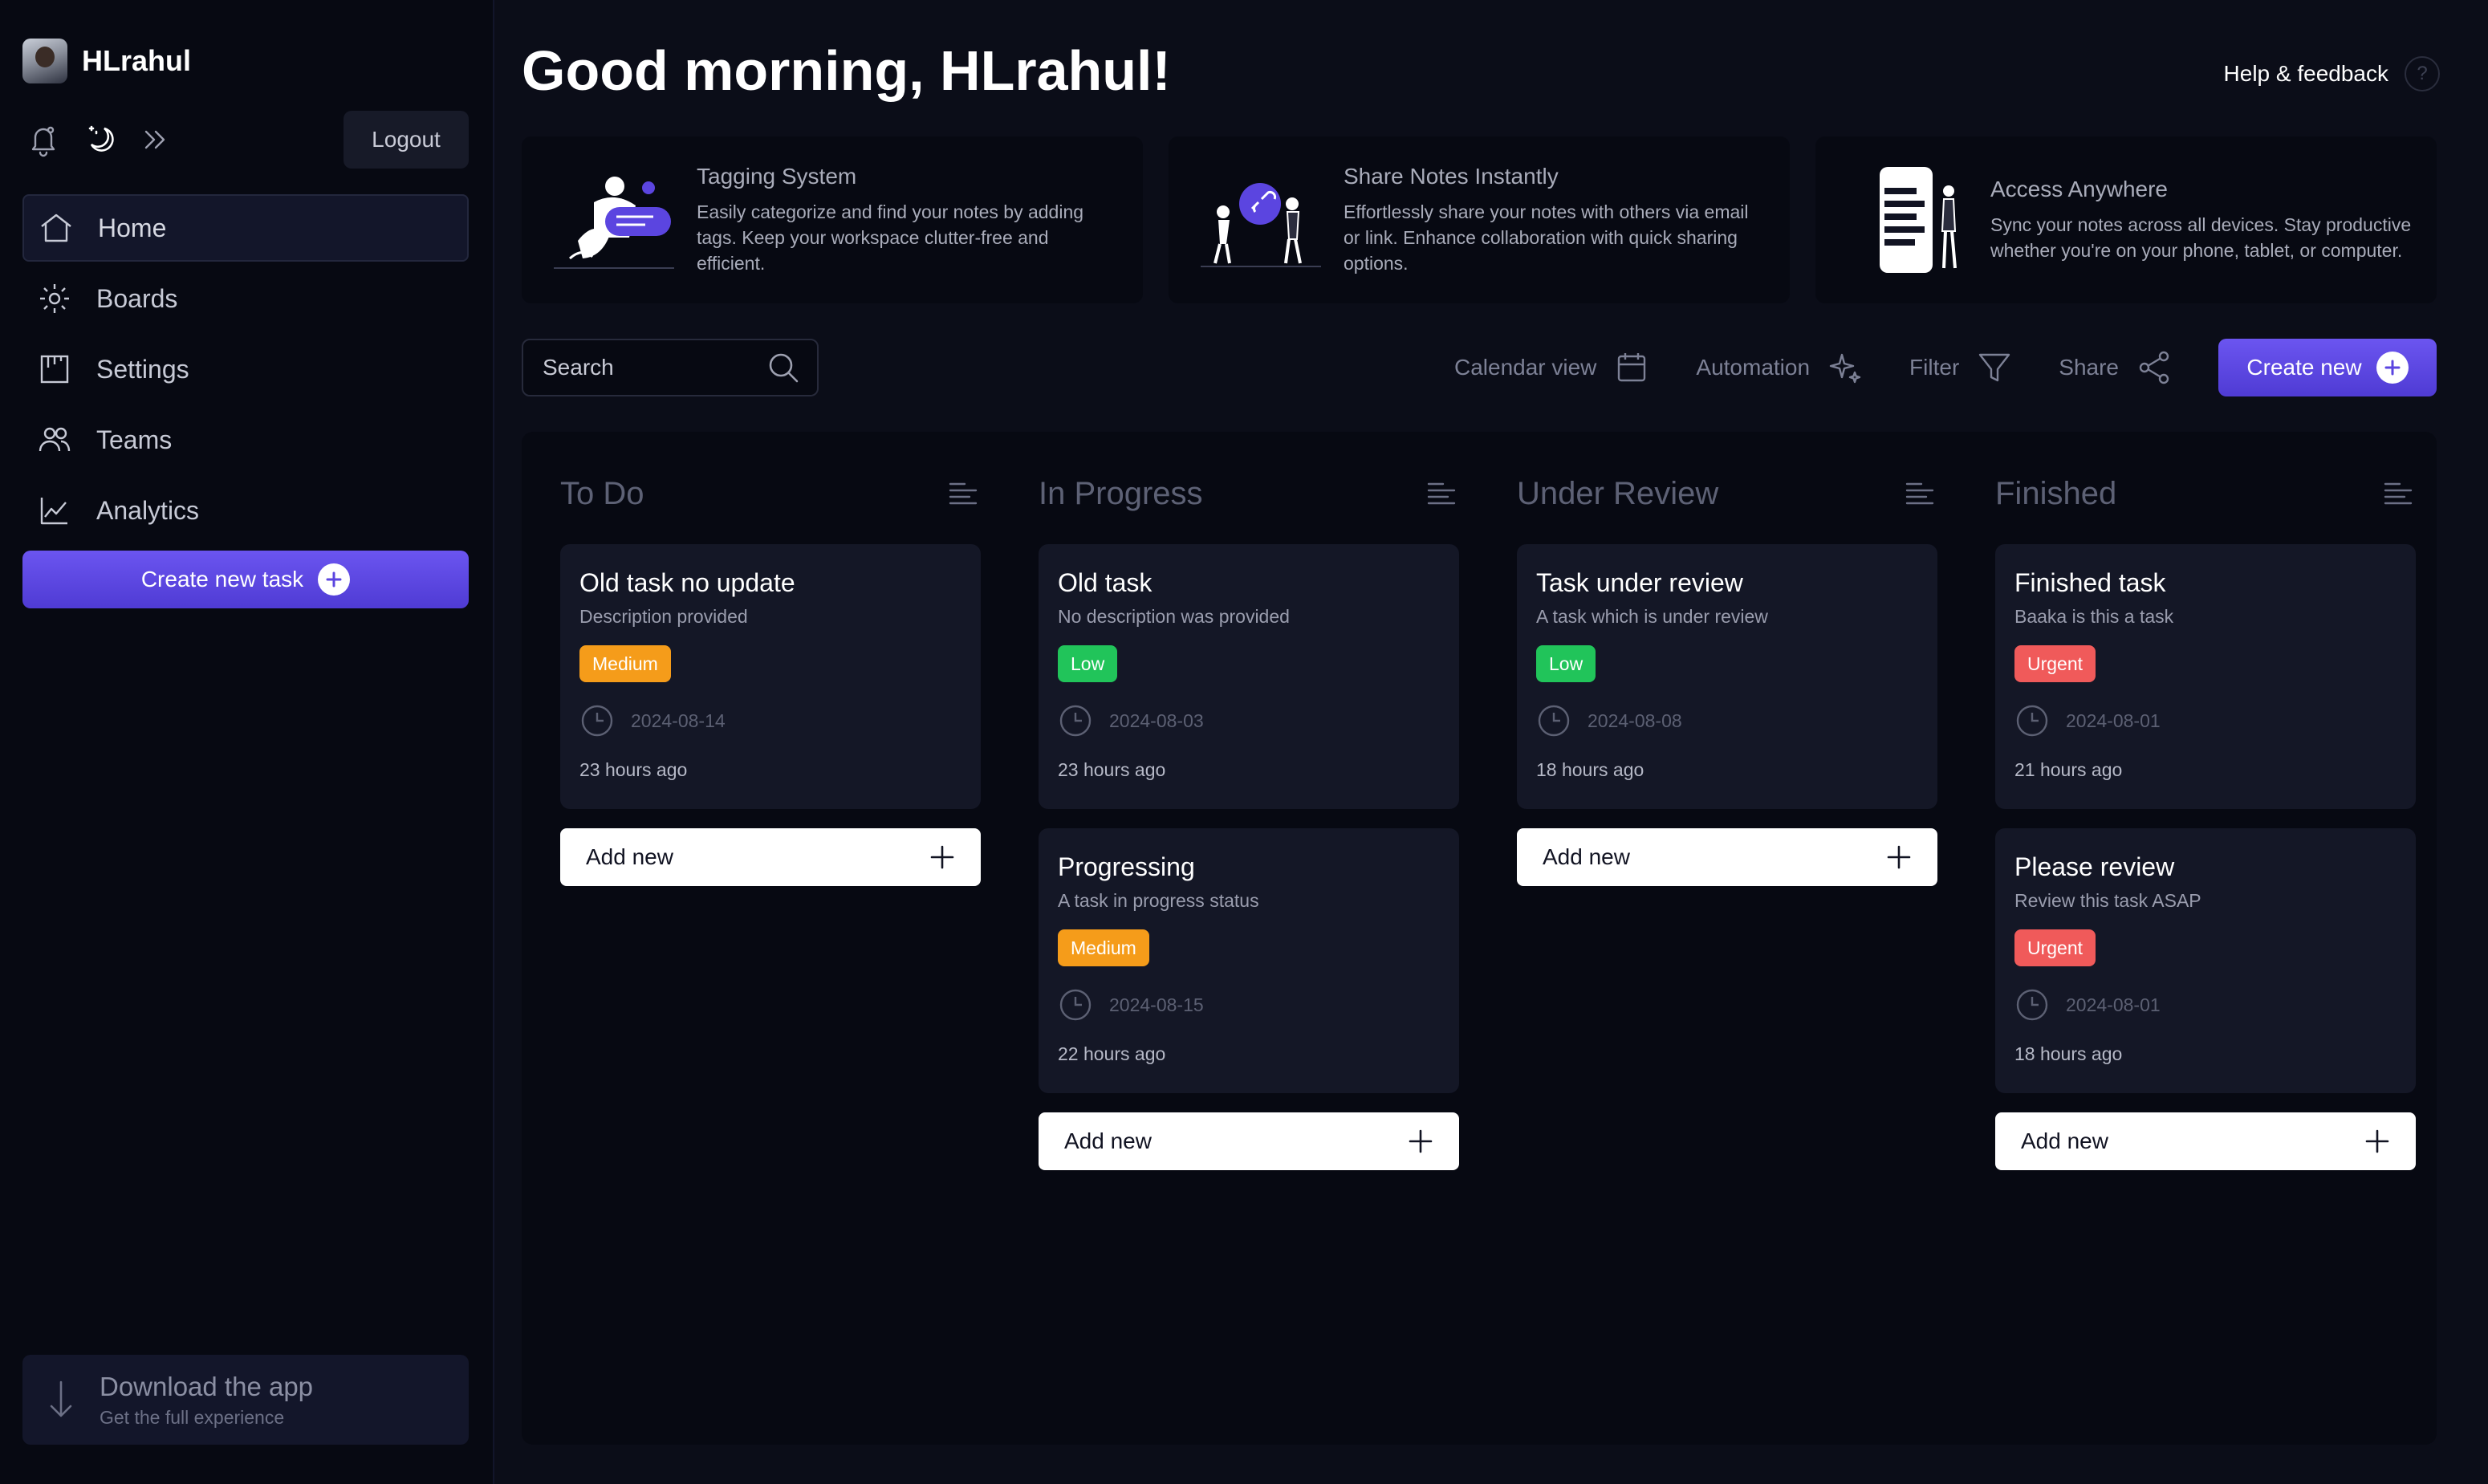 The height and width of the screenshot is (1484, 2488). What do you see at coordinates (1727, 720) in the screenshot?
I see `task-due-date: 2024-08-08` at bounding box center [1727, 720].